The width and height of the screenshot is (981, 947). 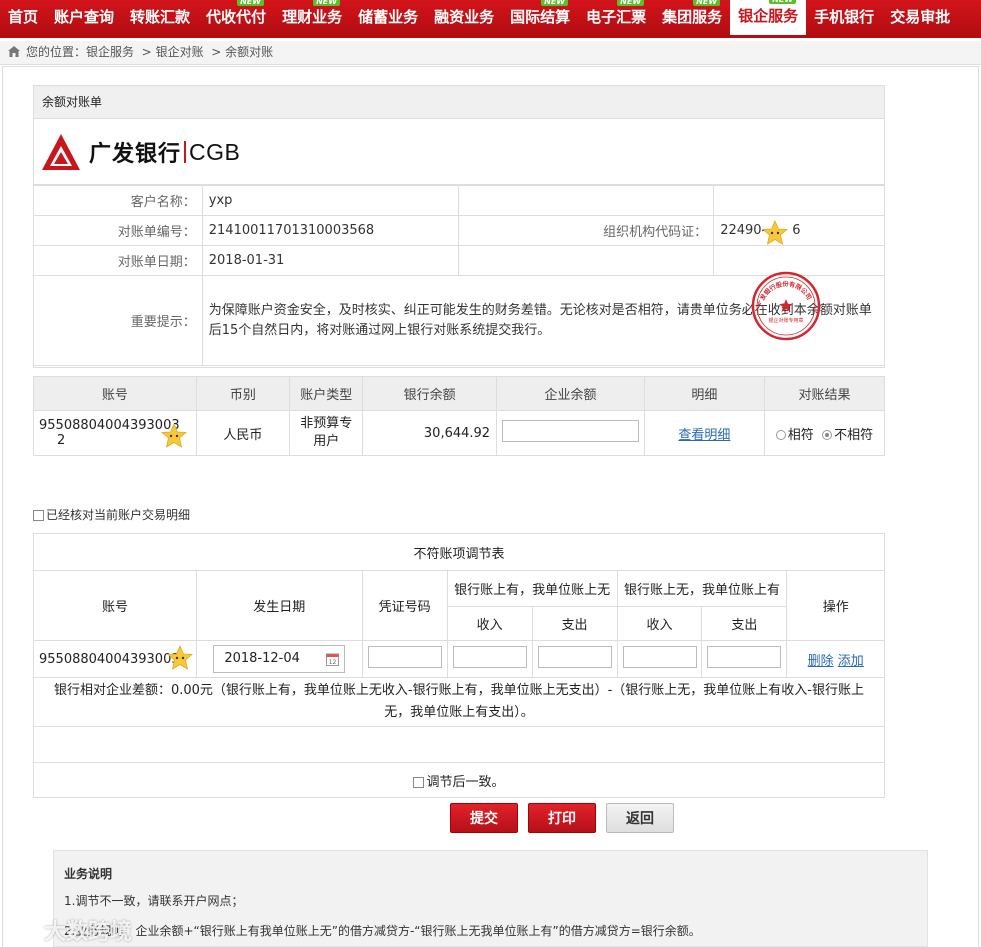 What do you see at coordinates (484, 818) in the screenshot?
I see `submit-button: 提交` at bounding box center [484, 818].